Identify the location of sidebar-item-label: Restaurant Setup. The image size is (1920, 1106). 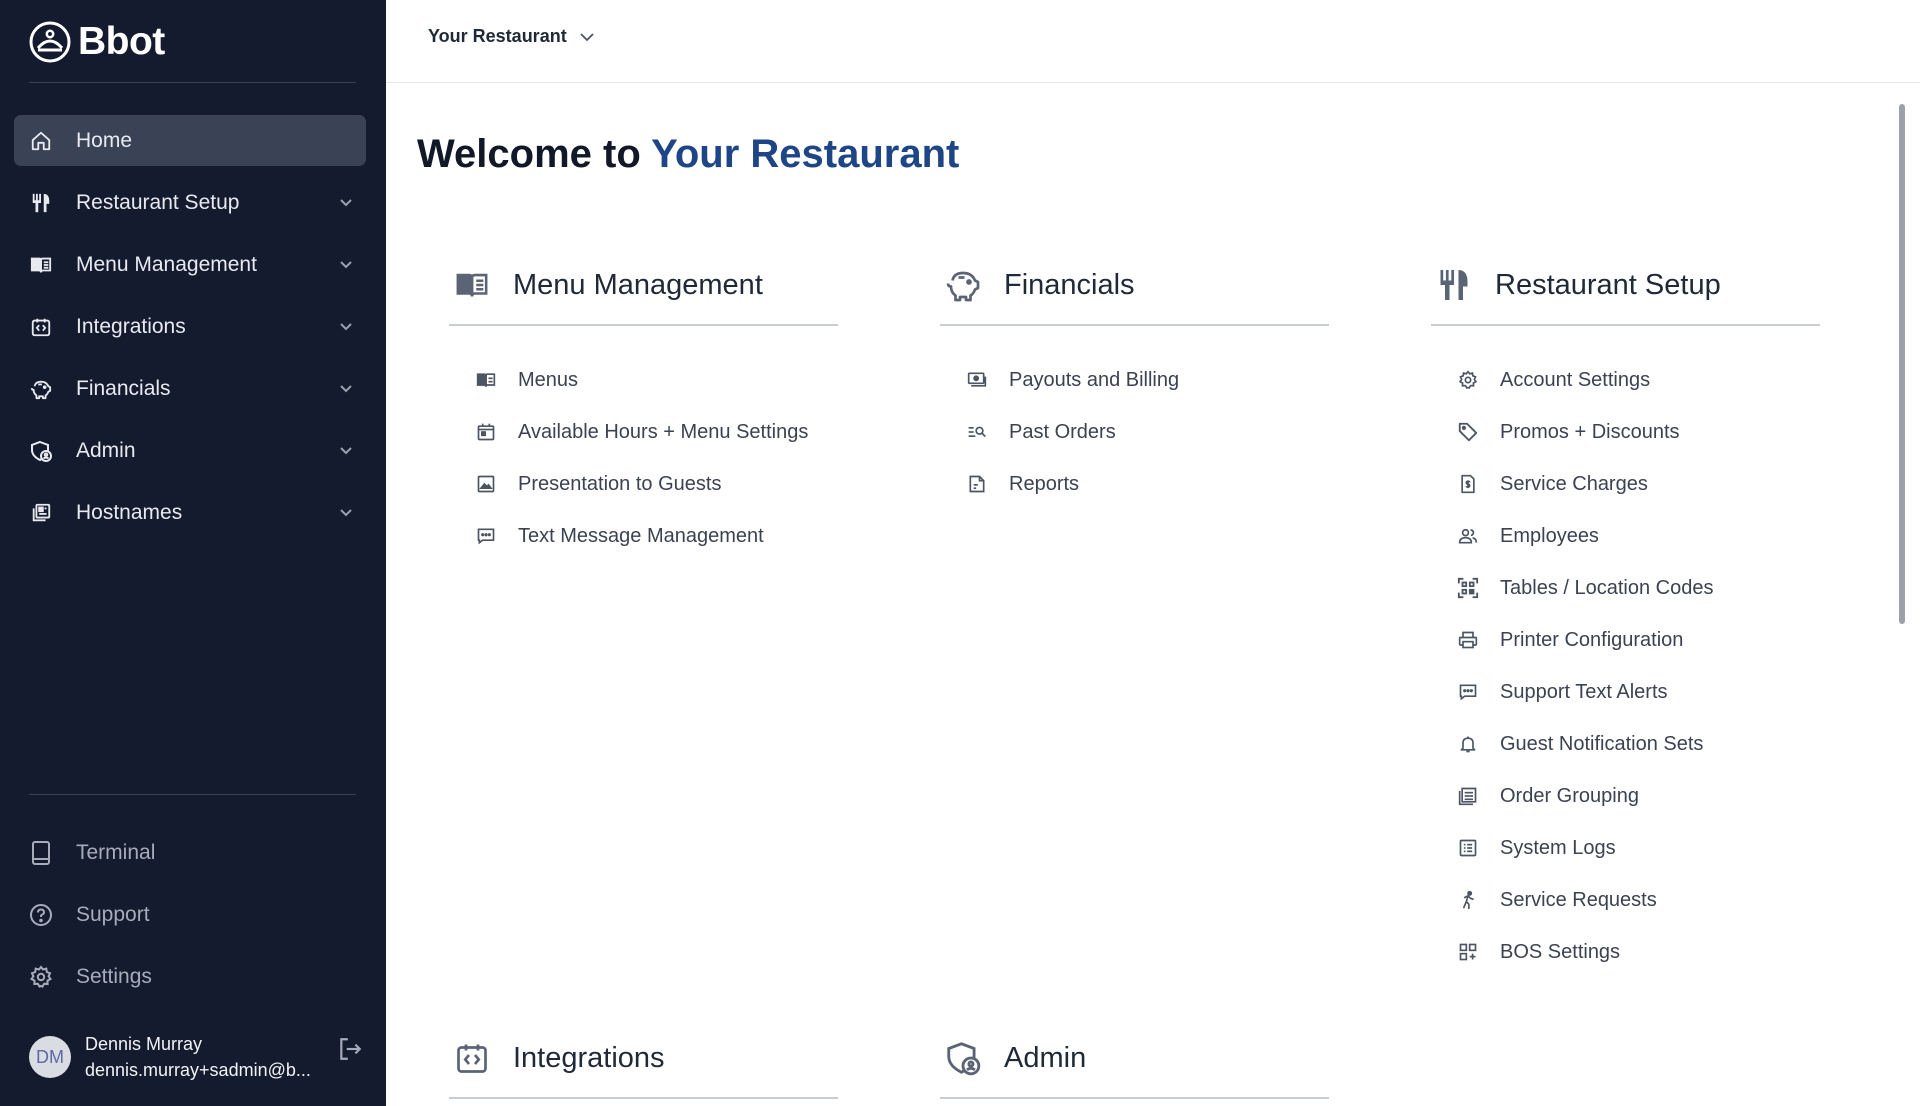
(158, 202).